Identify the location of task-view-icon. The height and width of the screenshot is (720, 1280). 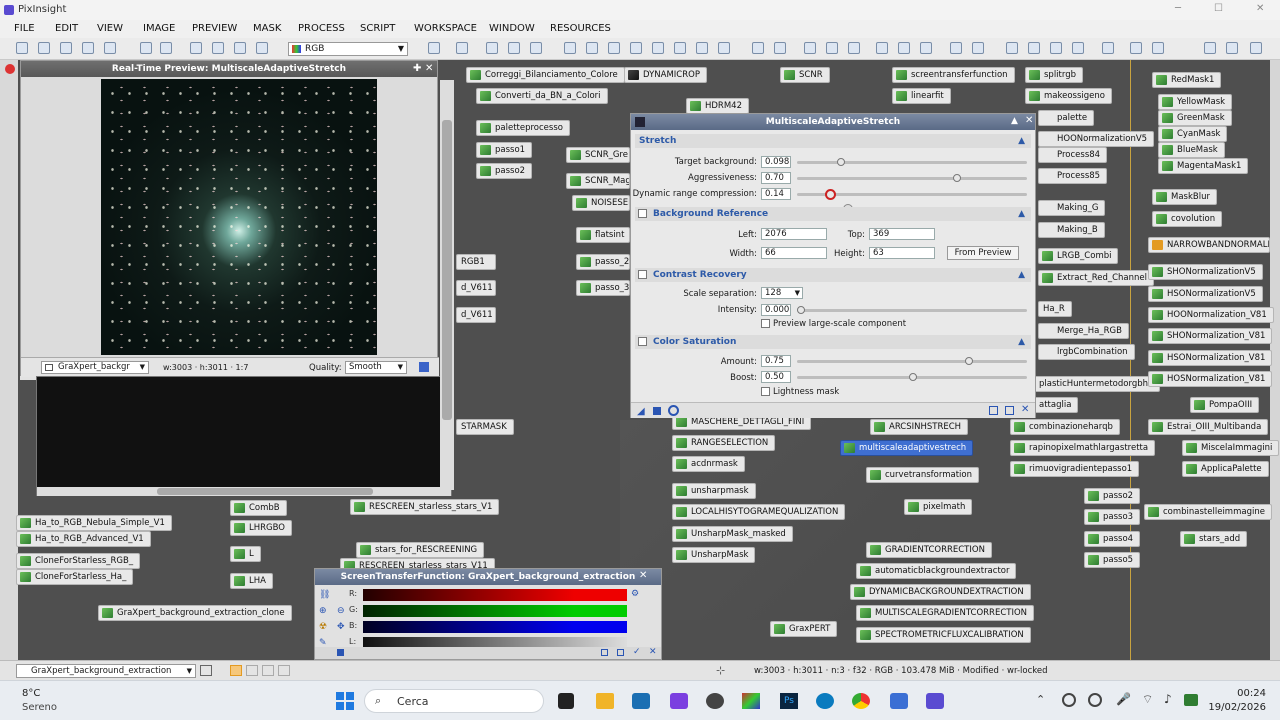
(566, 701).